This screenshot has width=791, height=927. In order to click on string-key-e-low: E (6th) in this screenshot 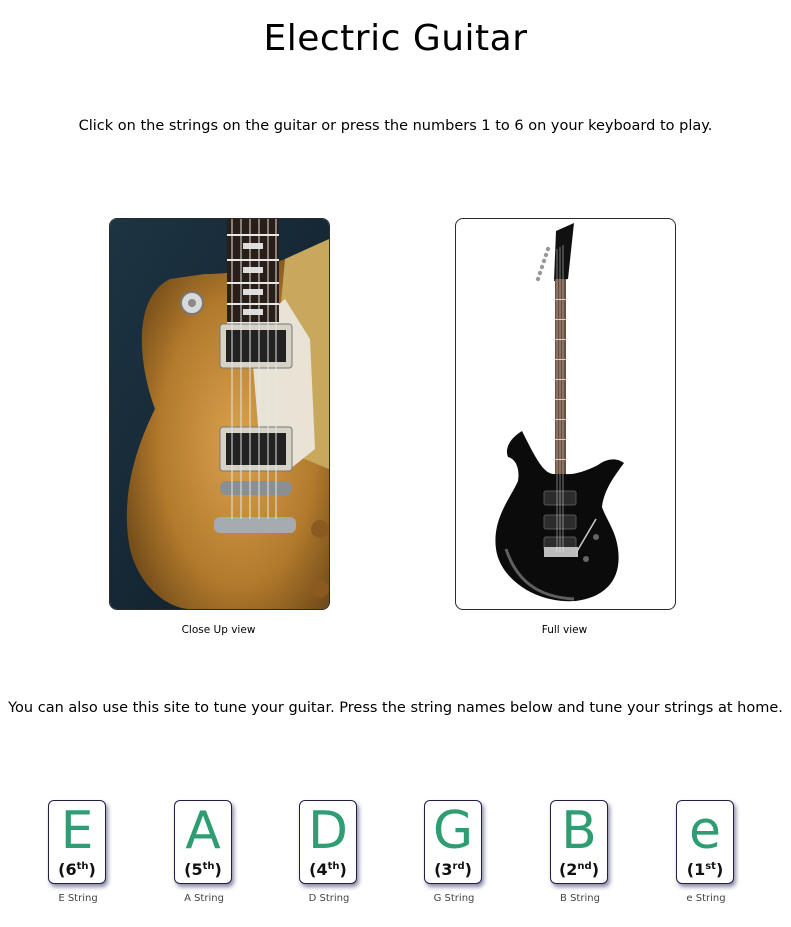, I will do `click(77, 842)`.